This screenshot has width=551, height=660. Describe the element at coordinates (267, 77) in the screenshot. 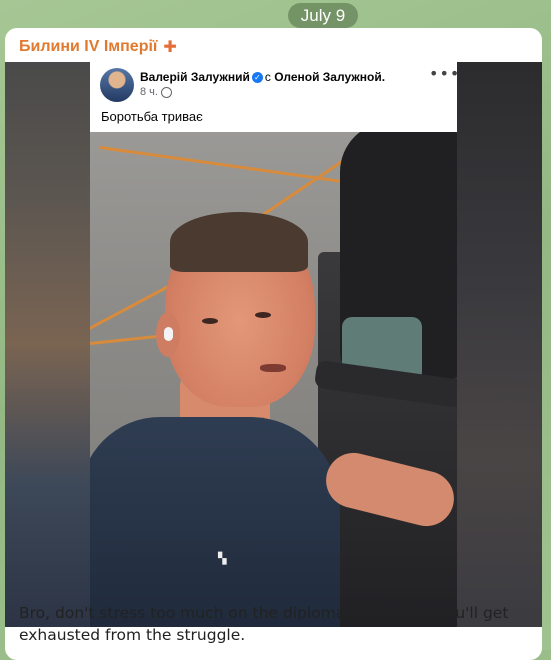

I see `with-word: с` at that location.